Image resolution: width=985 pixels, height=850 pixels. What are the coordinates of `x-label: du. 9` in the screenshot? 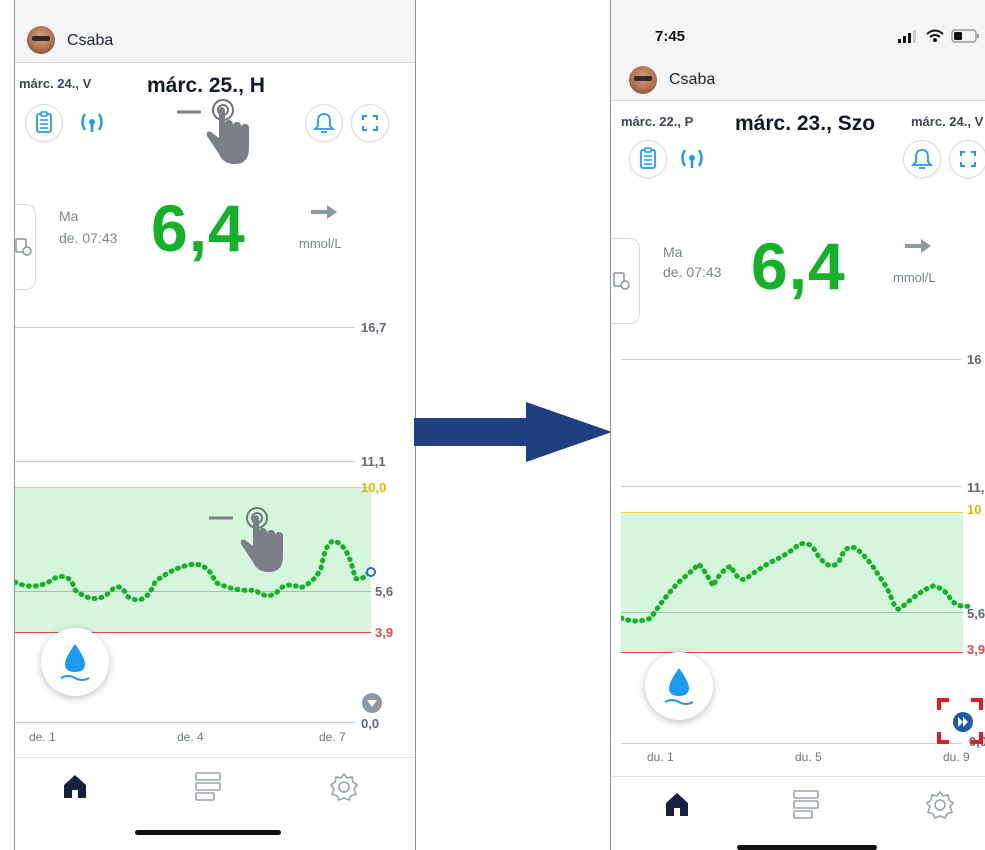 It's located at (956, 757).